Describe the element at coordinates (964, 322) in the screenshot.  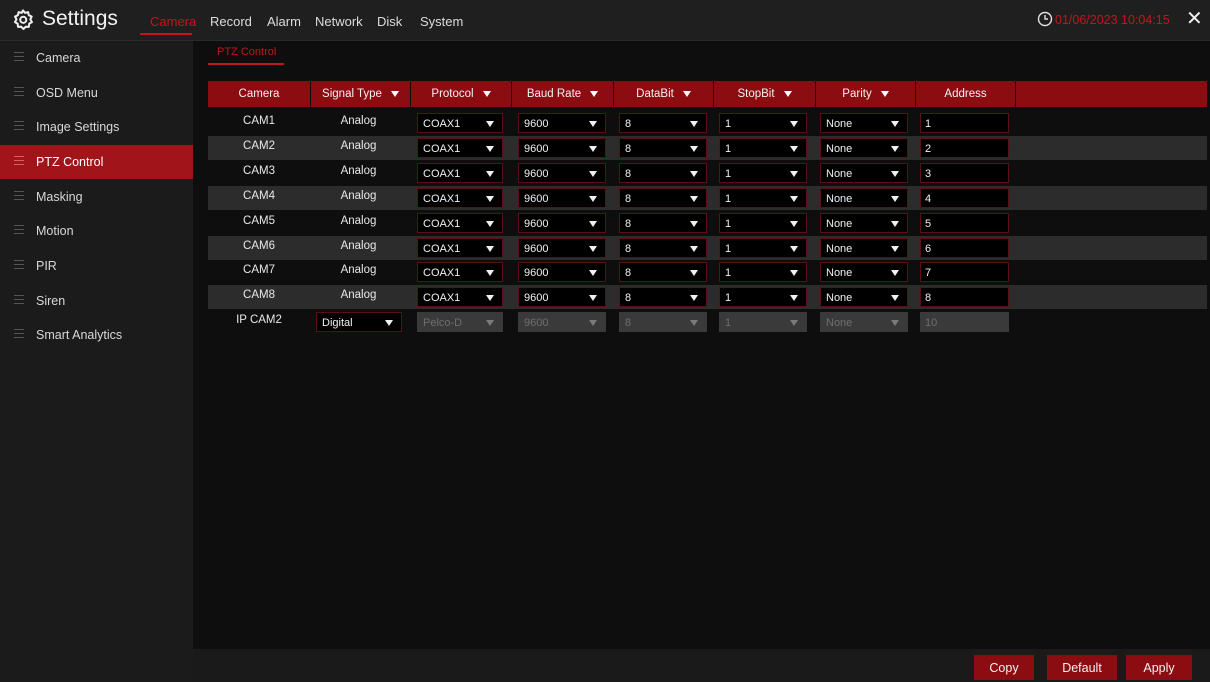
I see `address-input: 10` at that location.